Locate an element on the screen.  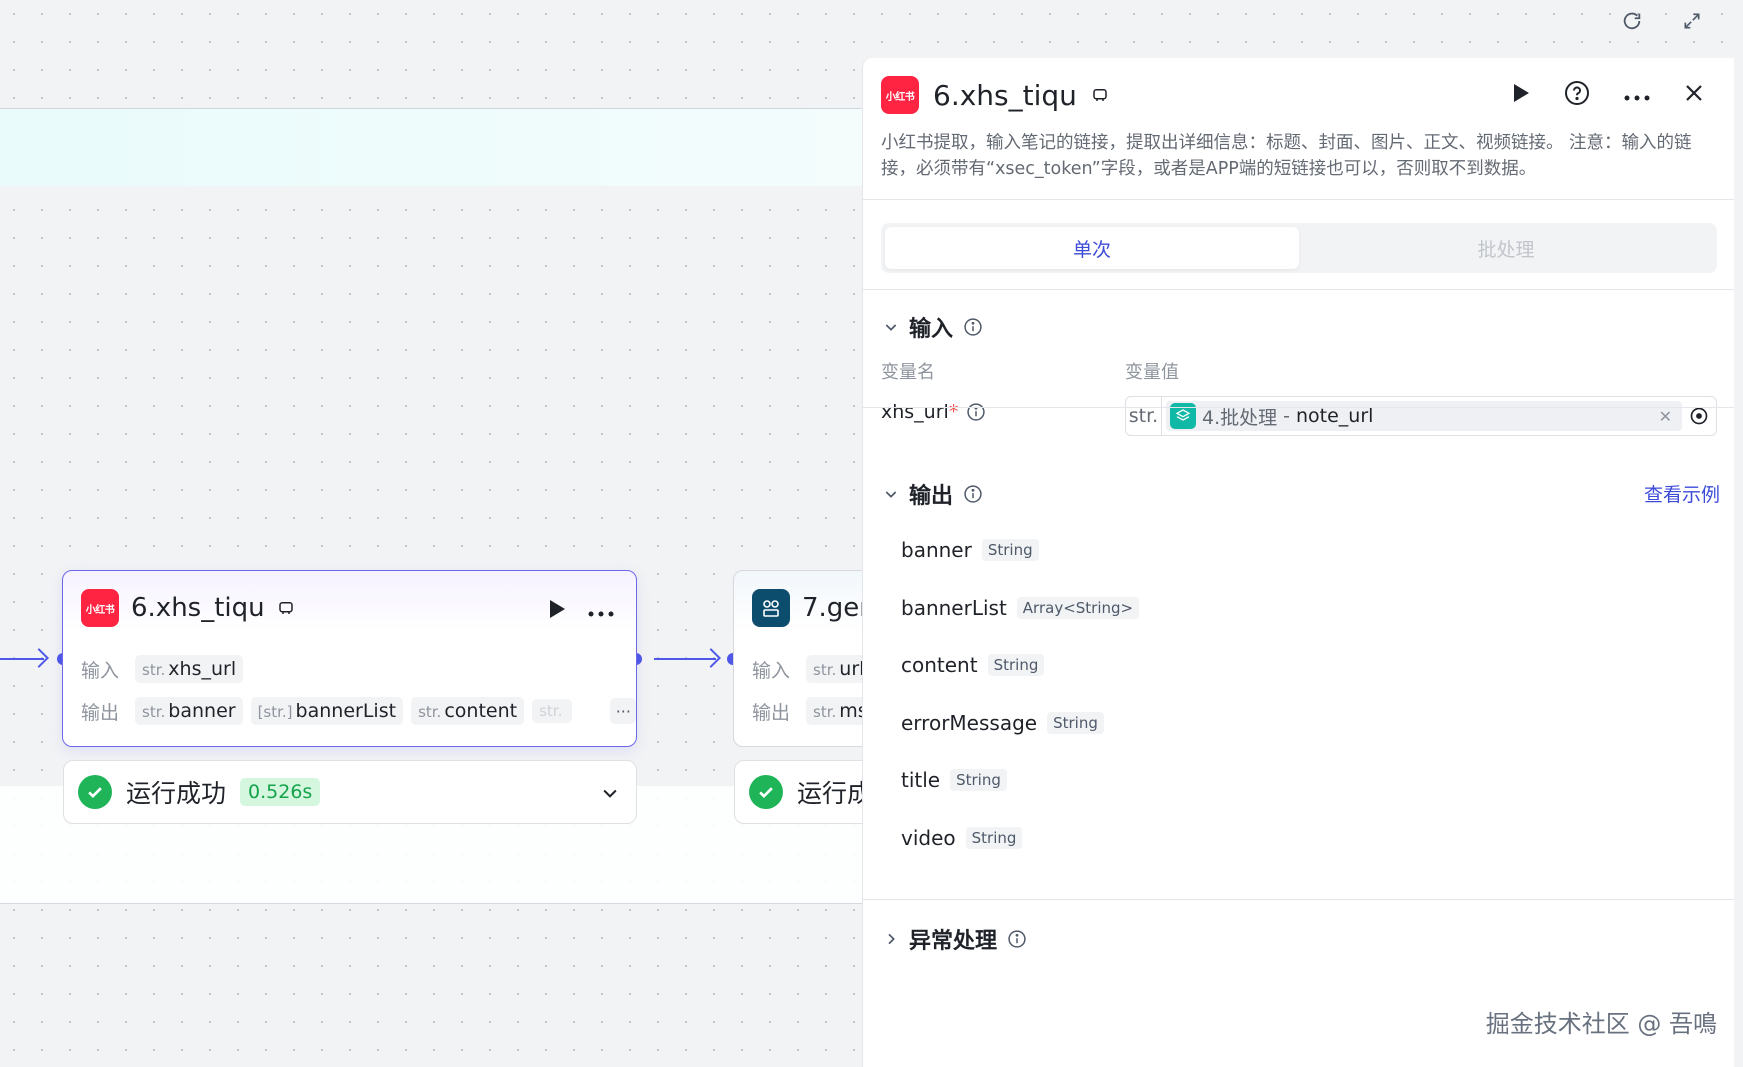
output-field-row: banner String is located at coordinates (970, 550).